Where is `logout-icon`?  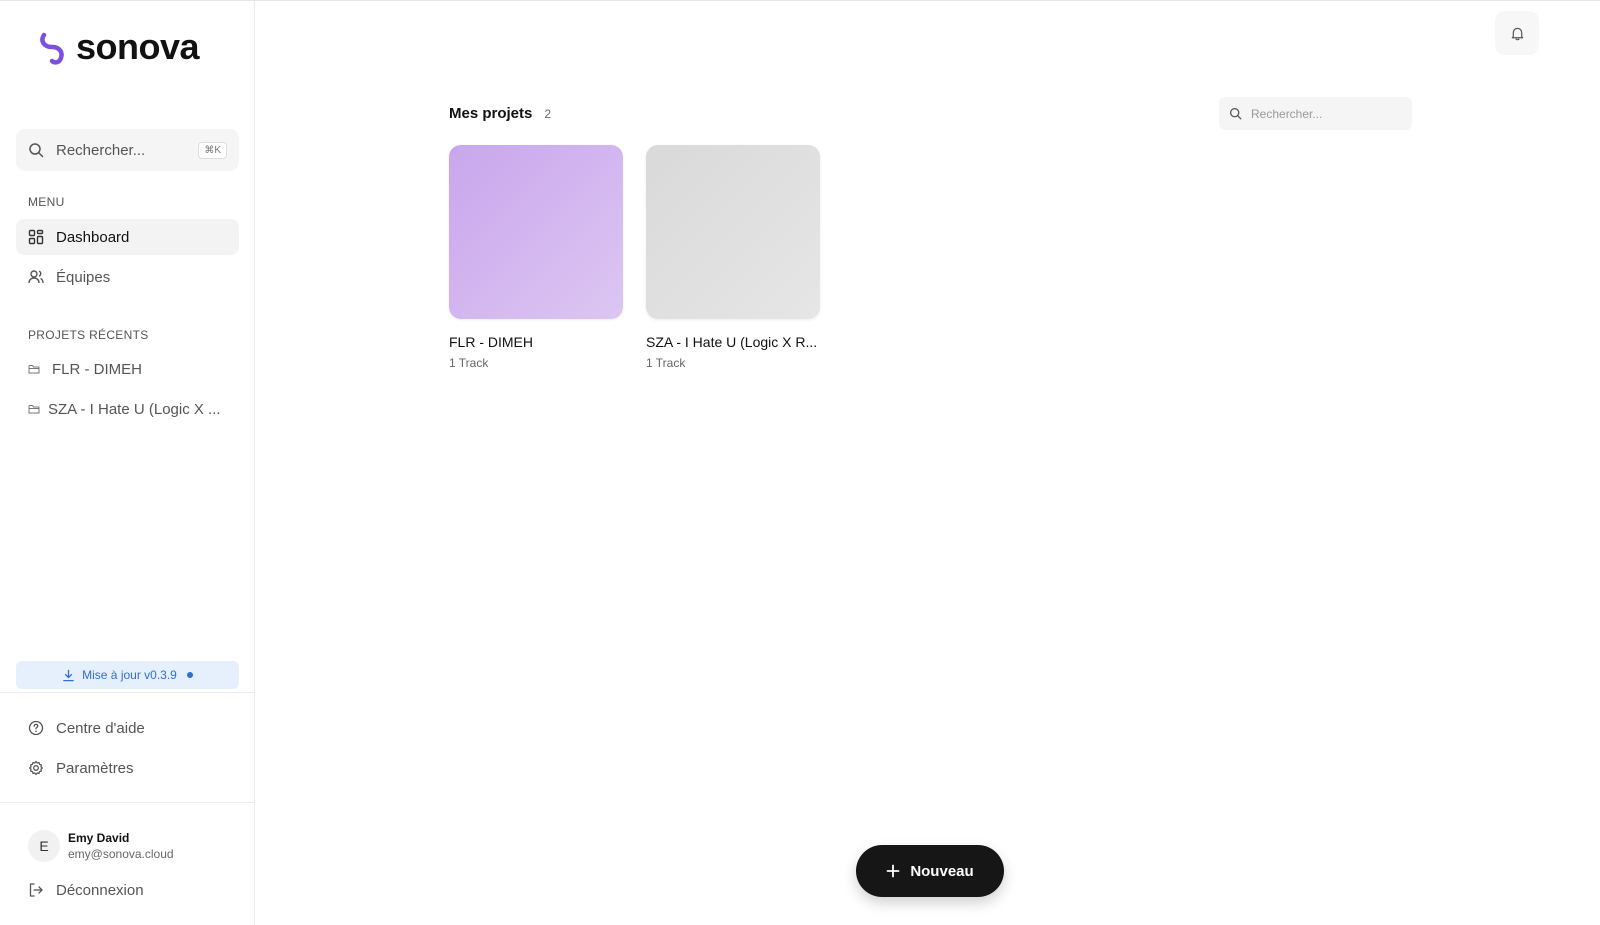
logout-icon is located at coordinates (36, 890).